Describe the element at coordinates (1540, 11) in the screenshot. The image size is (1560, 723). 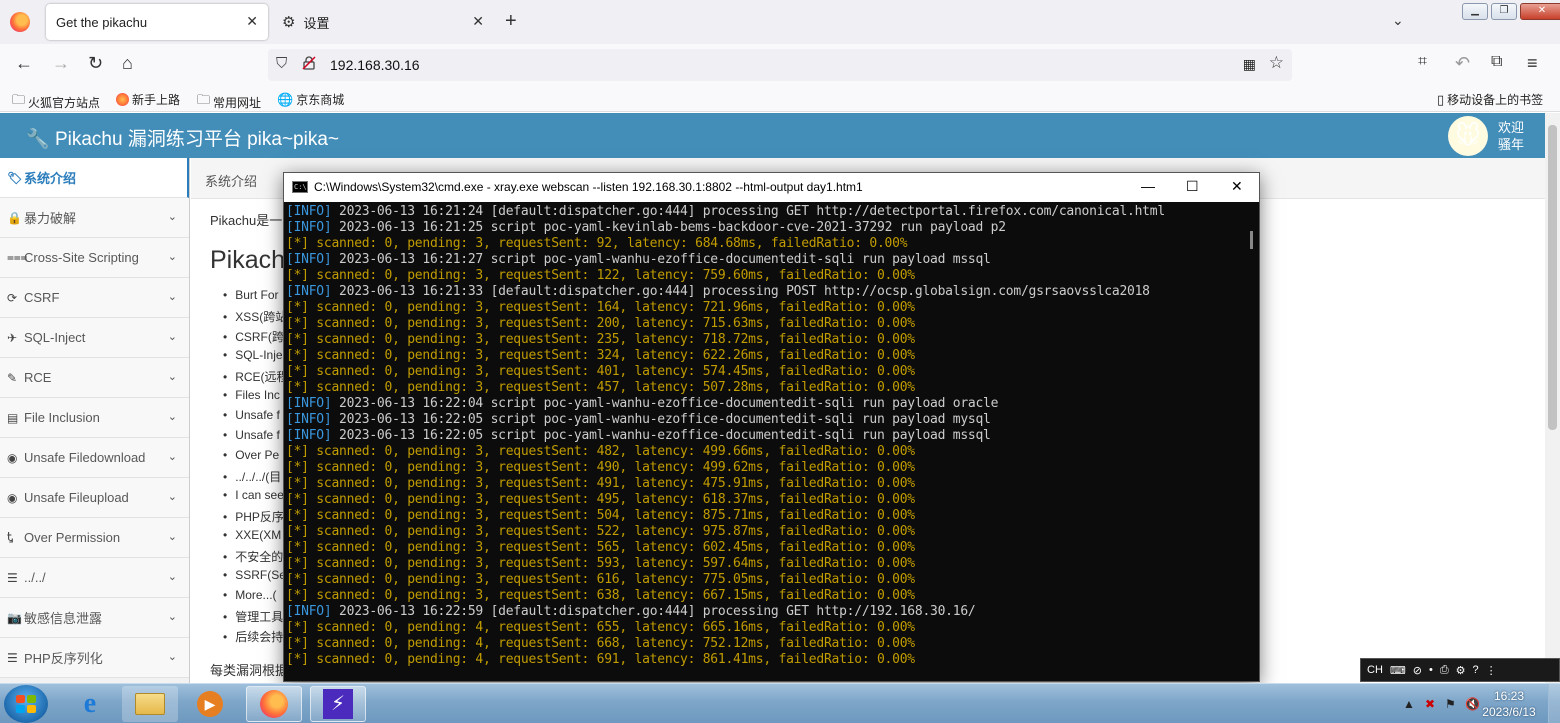
I see `window-close-button: ✕` at that location.